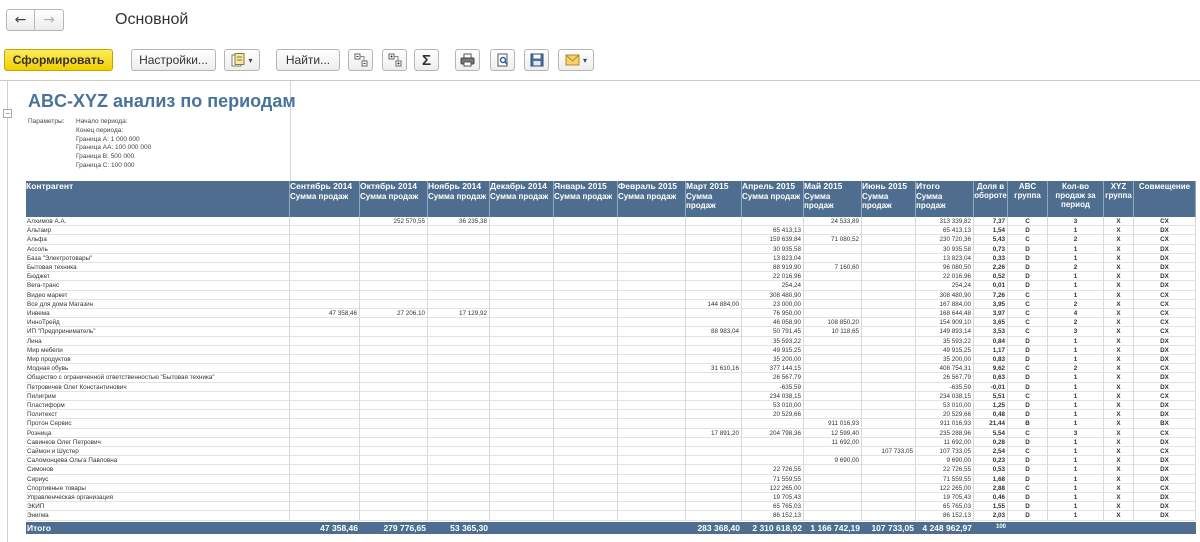 The width and height of the screenshot is (1200, 542). I want to click on sum-button: Σ, so click(426, 60).